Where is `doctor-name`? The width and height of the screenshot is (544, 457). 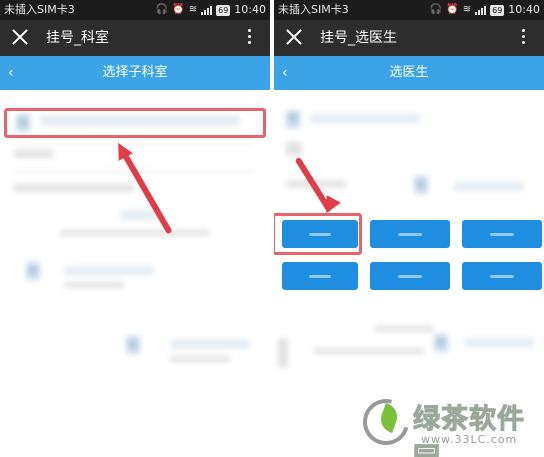 doctor-name is located at coordinates (365, 118).